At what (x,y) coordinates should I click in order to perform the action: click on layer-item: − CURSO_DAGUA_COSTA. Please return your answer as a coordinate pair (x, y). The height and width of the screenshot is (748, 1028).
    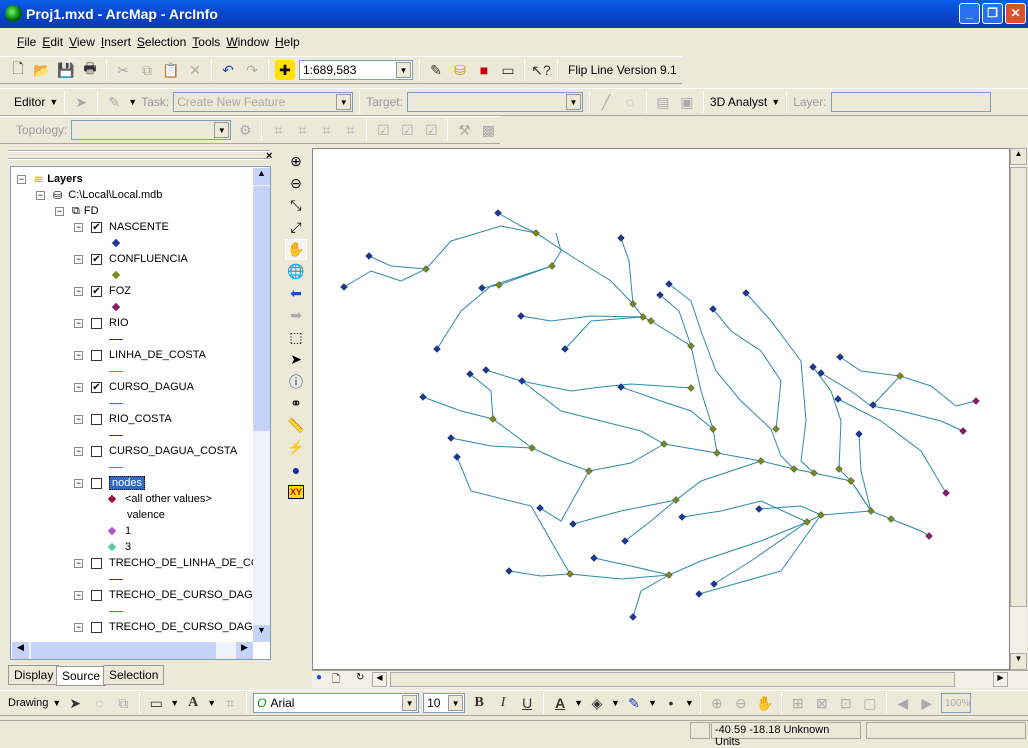
    Looking at the image, I should click on (155, 451).